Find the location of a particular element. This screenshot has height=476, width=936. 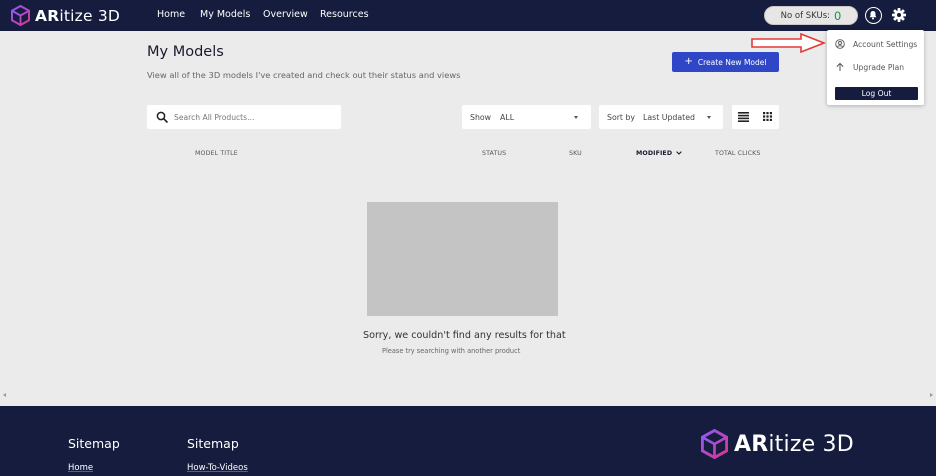

sort-label: Sort by is located at coordinates (621, 117).